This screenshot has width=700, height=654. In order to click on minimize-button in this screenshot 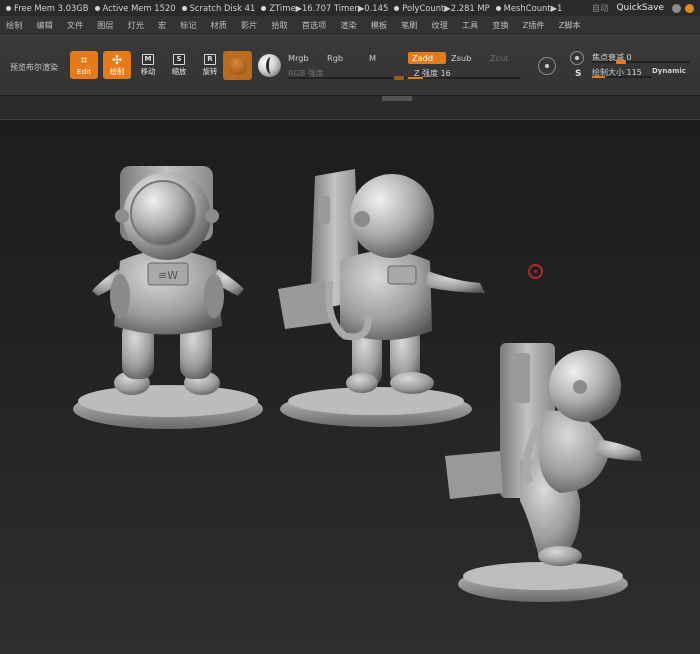, I will do `click(676, 8)`.